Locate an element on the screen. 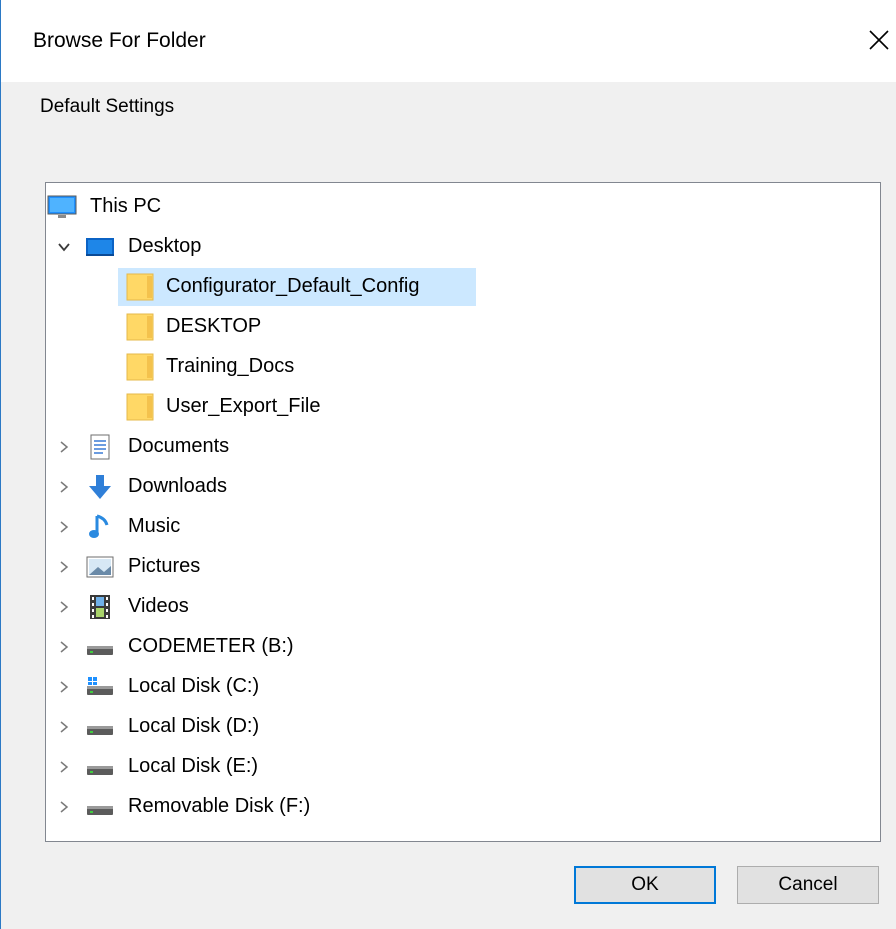  tree-item-label: Music is located at coordinates (154, 526).